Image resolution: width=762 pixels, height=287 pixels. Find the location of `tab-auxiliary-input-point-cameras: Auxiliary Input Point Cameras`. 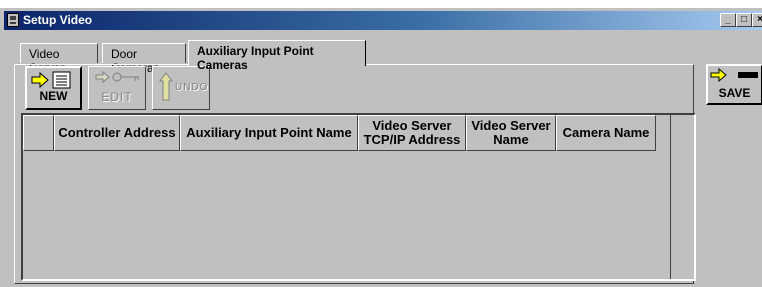

tab-auxiliary-input-point-cameras: Auxiliary Input Point Cameras is located at coordinates (277, 56).